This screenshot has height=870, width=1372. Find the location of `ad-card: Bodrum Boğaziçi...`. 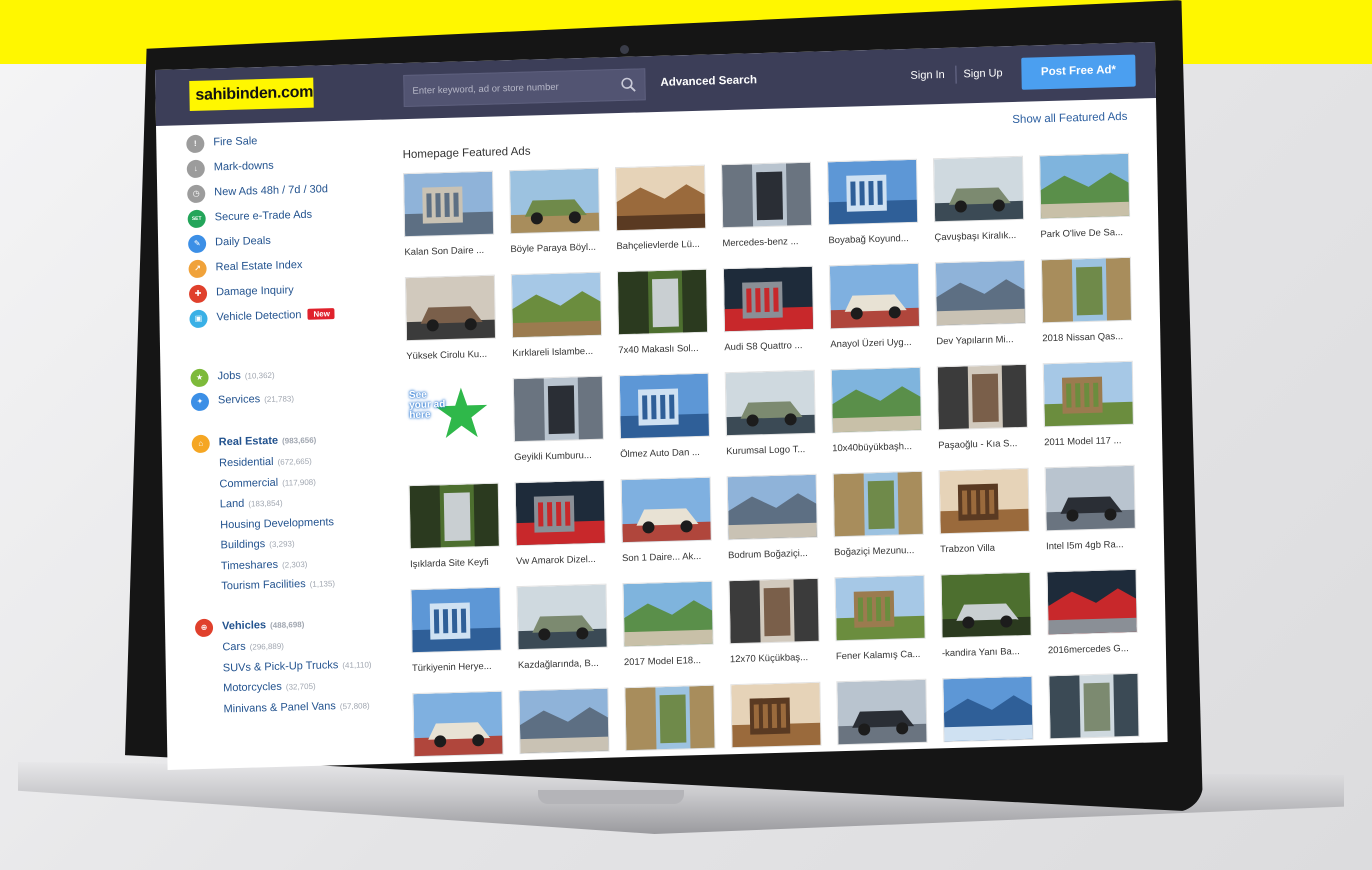

ad-card: Bodrum Boğaziçi... is located at coordinates (775, 525).